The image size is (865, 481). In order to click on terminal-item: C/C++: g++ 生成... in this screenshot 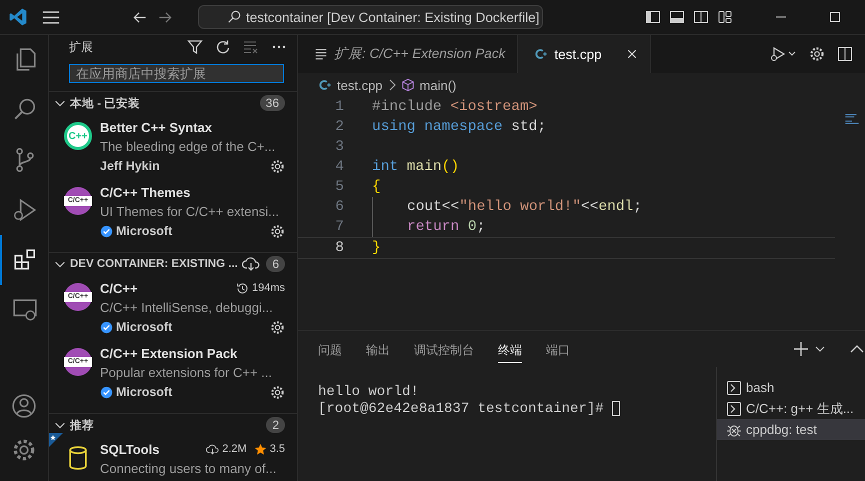, I will do `click(791, 408)`.